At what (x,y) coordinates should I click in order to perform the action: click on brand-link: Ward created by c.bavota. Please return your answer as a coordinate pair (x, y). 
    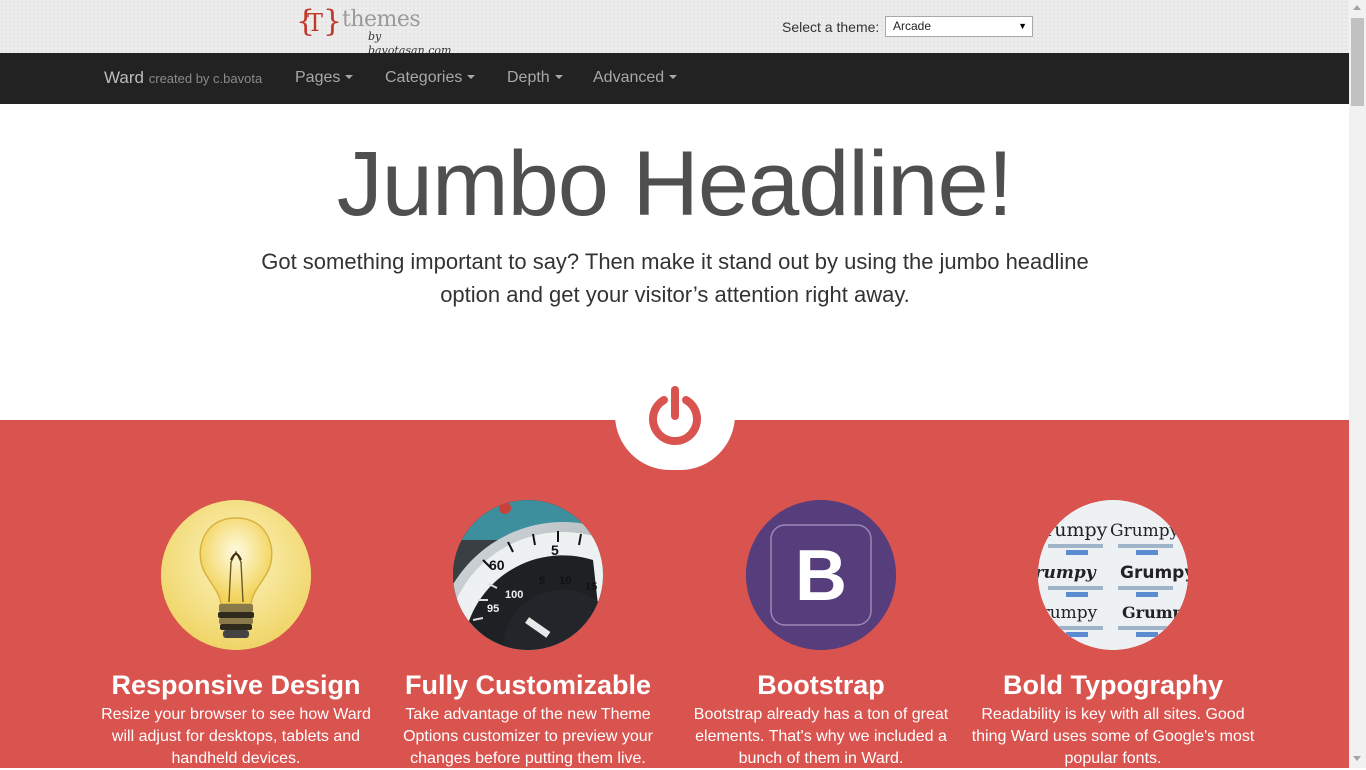
    Looking at the image, I should click on (183, 78).